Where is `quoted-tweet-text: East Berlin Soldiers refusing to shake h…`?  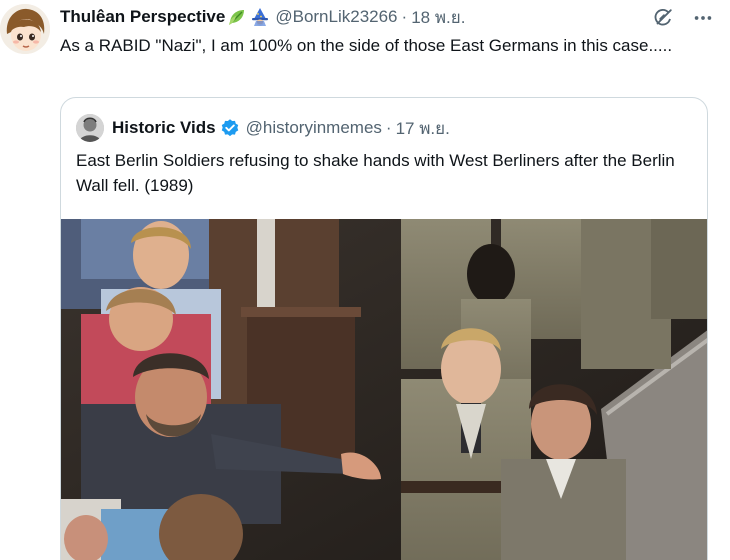 quoted-tweet-text: East Berlin Soldiers refusing to shake h… is located at coordinates (375, 173).